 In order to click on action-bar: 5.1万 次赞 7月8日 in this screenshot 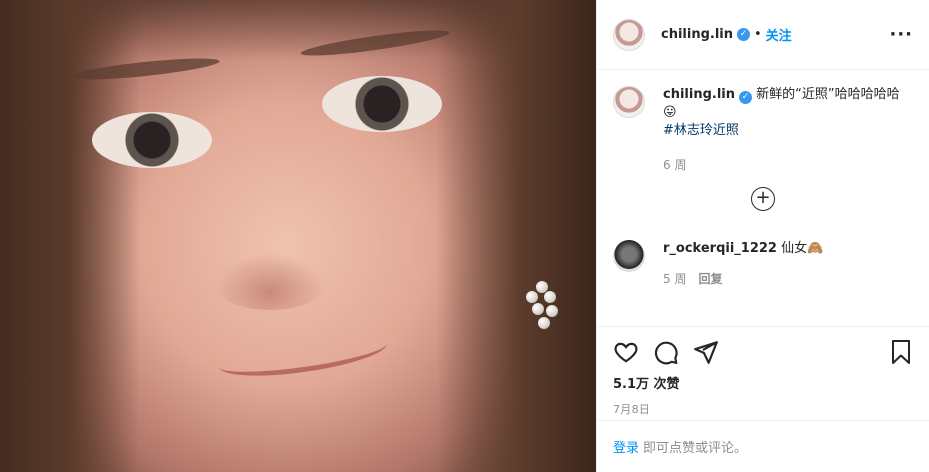, I will do `click(763, 371)`.